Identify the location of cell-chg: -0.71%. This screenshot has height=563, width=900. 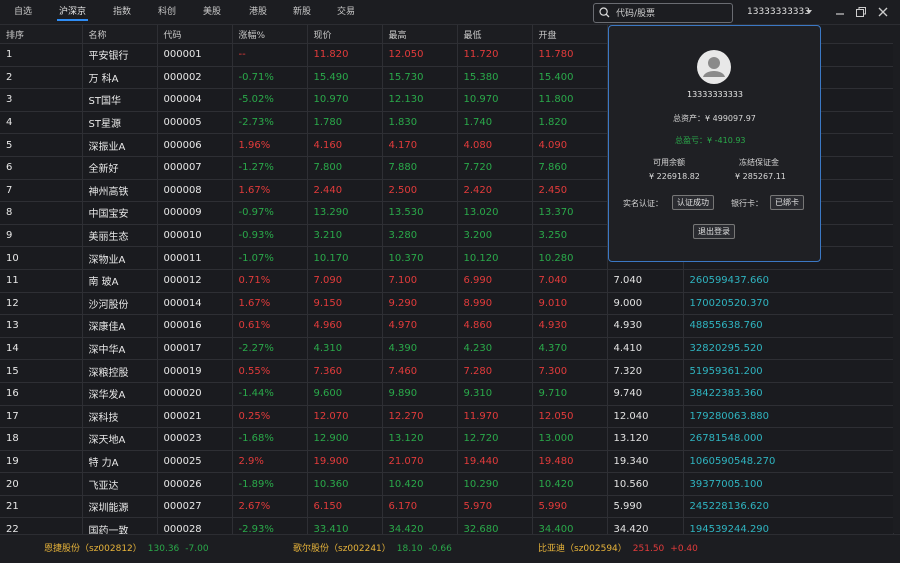
(270, 78).